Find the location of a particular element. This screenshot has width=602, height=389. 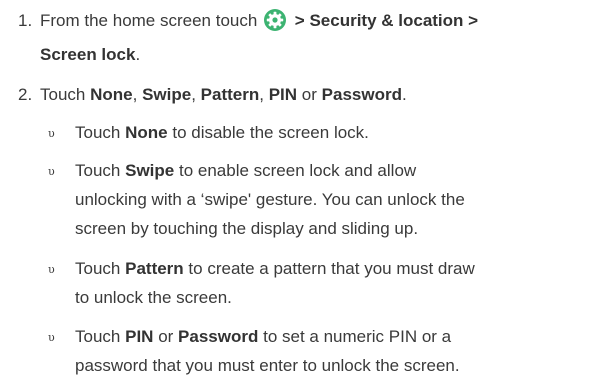

settings-path: > Security & location > is located at coordinates (386, 20).